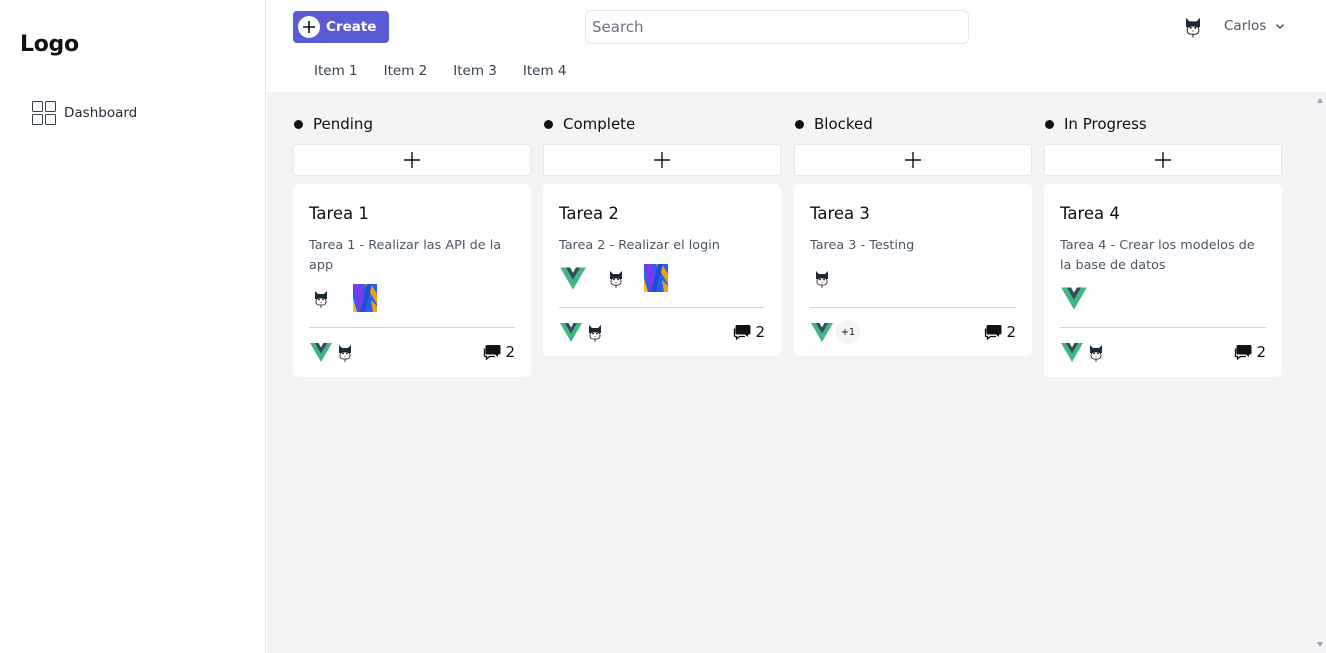  What do you see at coordinates (589, 213) in the screenshot?
I see `card-title: Tarea 2` at bounding box center [589, 213].